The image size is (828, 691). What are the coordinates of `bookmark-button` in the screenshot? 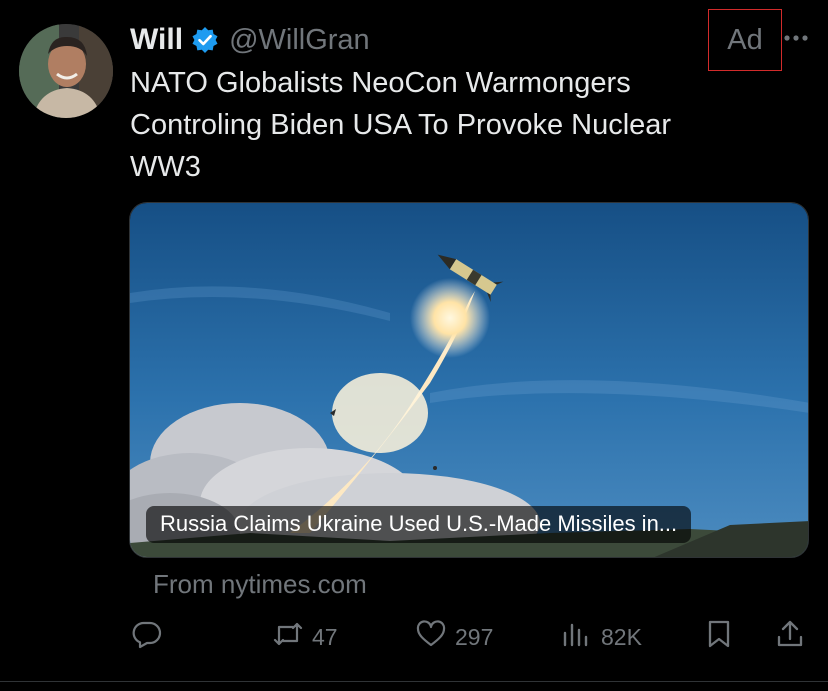 It's located at (719, 637).